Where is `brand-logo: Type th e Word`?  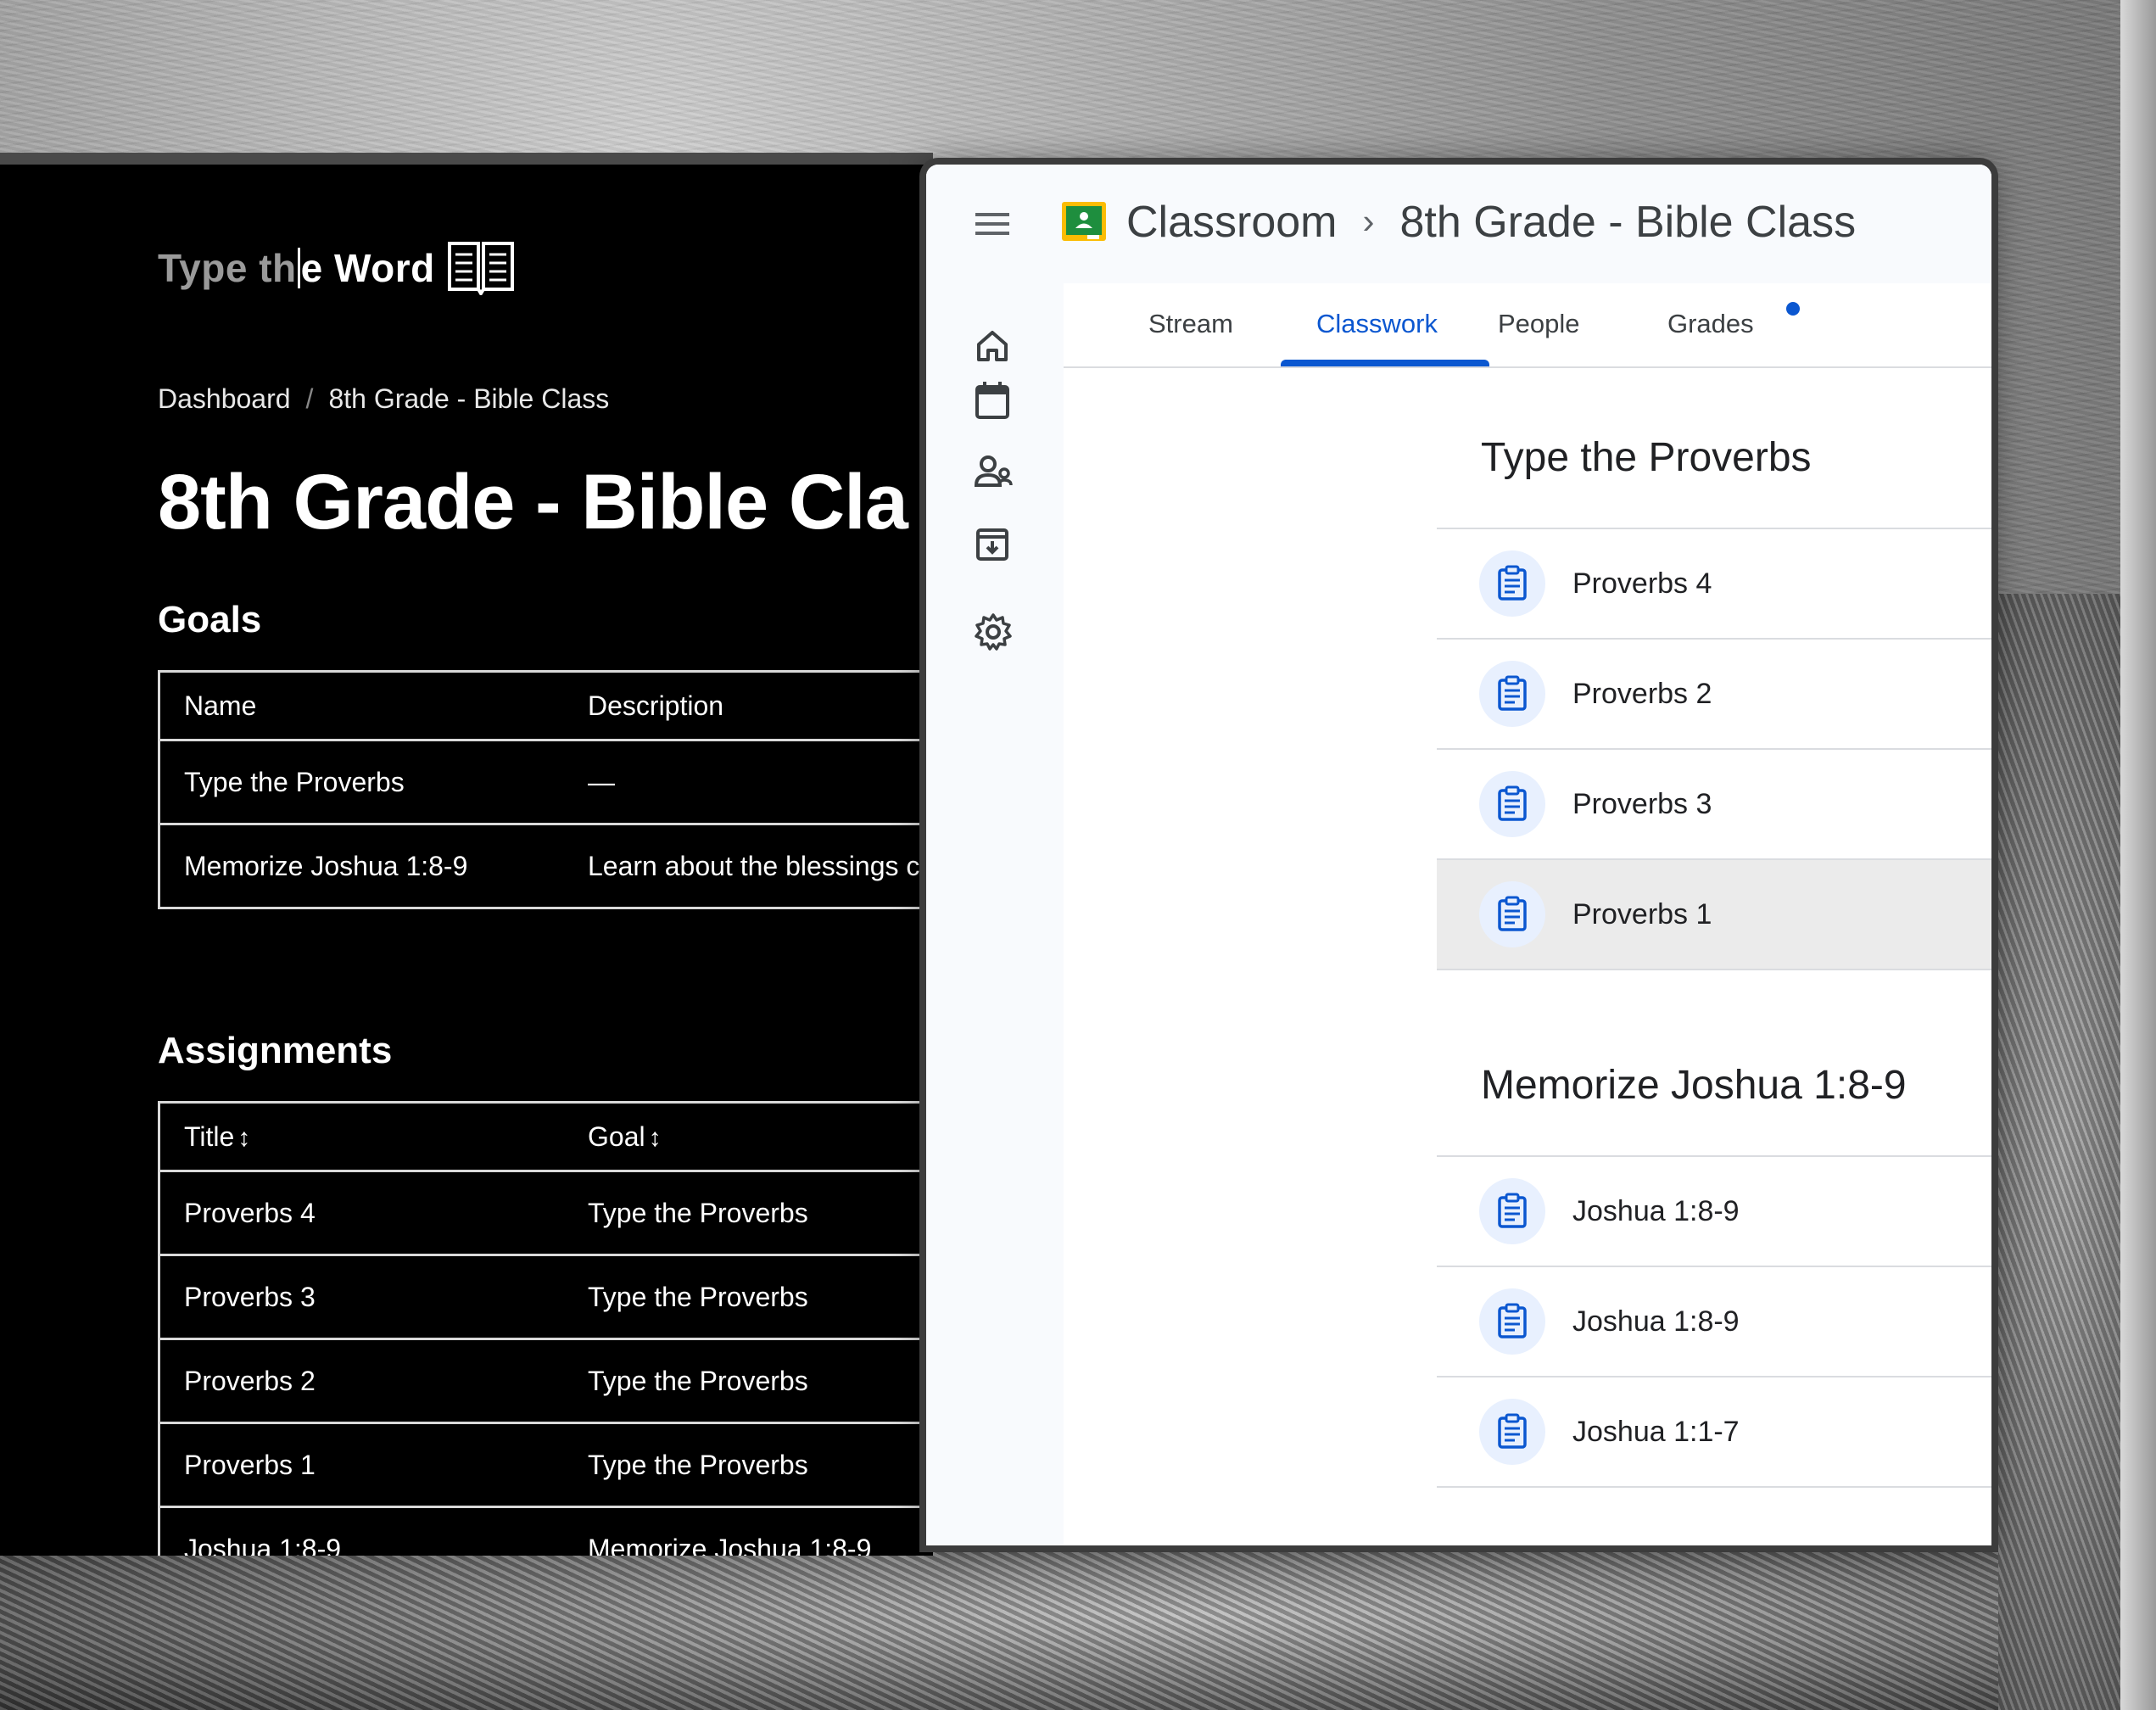 brand-logo: Type th e Word is located at coordinates (336, 268).